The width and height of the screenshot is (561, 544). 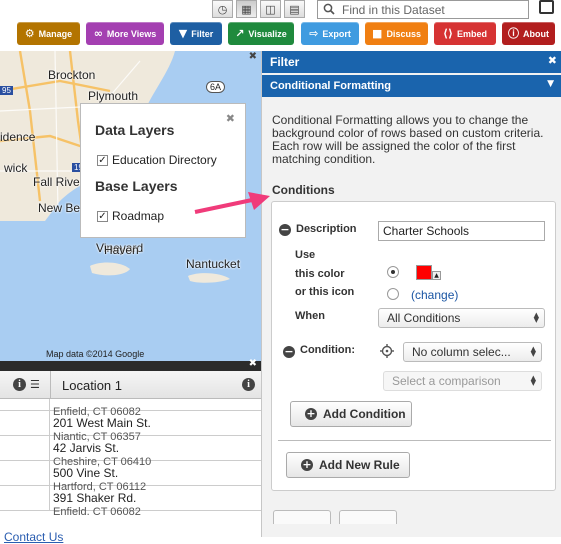 I want to click on table-row: 500 Vine St. Hartford, CT 06112, so click(x=130, y=477).